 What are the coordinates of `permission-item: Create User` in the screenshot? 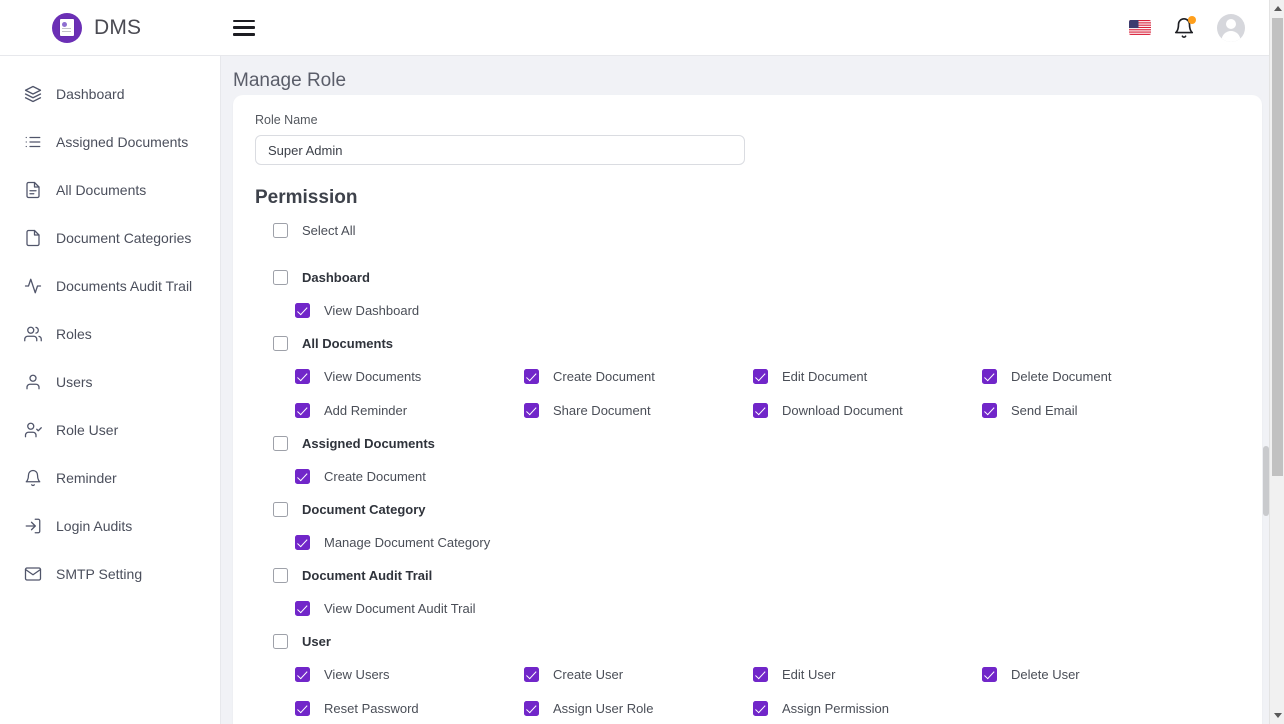 It's located at (638, 674).